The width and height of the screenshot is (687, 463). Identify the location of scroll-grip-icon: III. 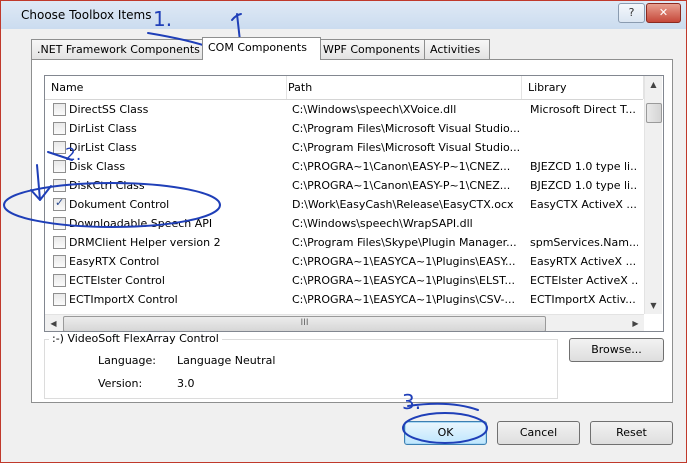
(304, 323).